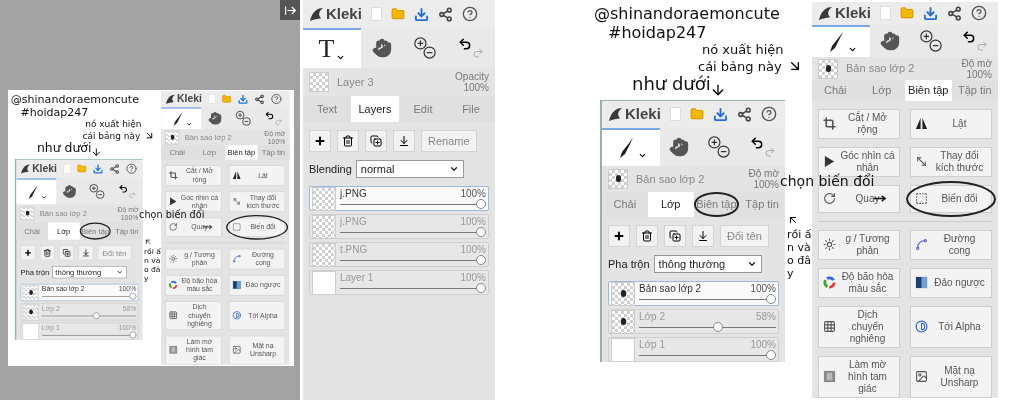  What do you see at coordinates (671, 179) in the screenshot?
I see `layer-name: Bản sao lớp 2` at bounding box center [671, 179].